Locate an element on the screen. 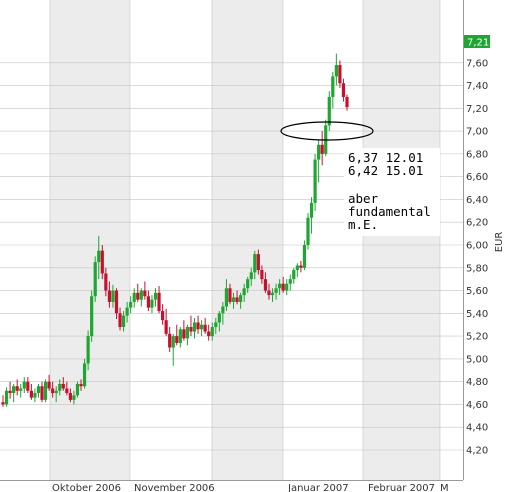  y-tick-label: 7,40 is located at coordinates (477, 86).